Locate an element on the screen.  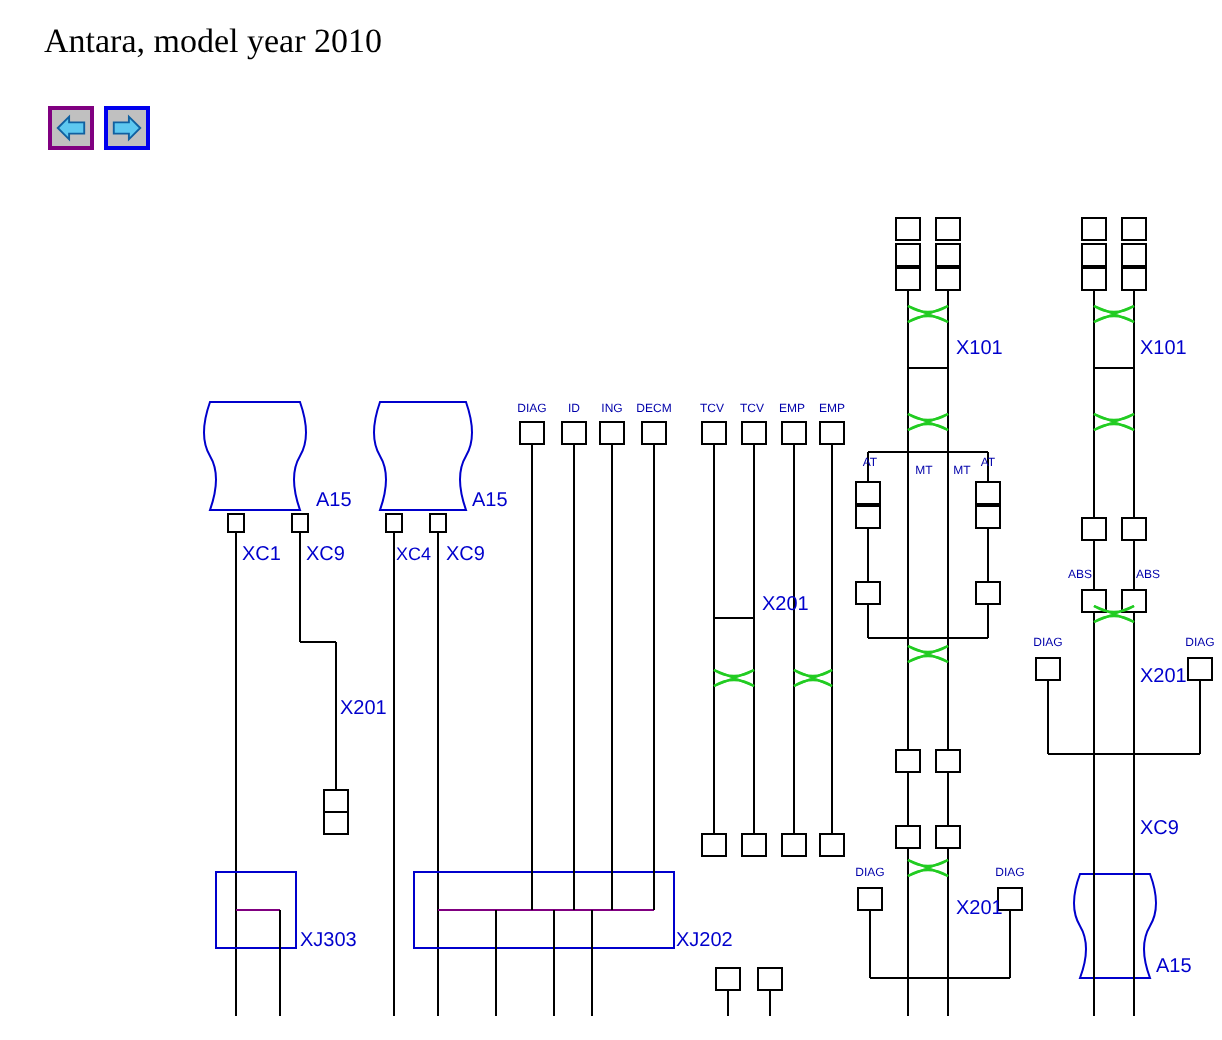
connector-label: XC4 is located at coordinates (414, 554).